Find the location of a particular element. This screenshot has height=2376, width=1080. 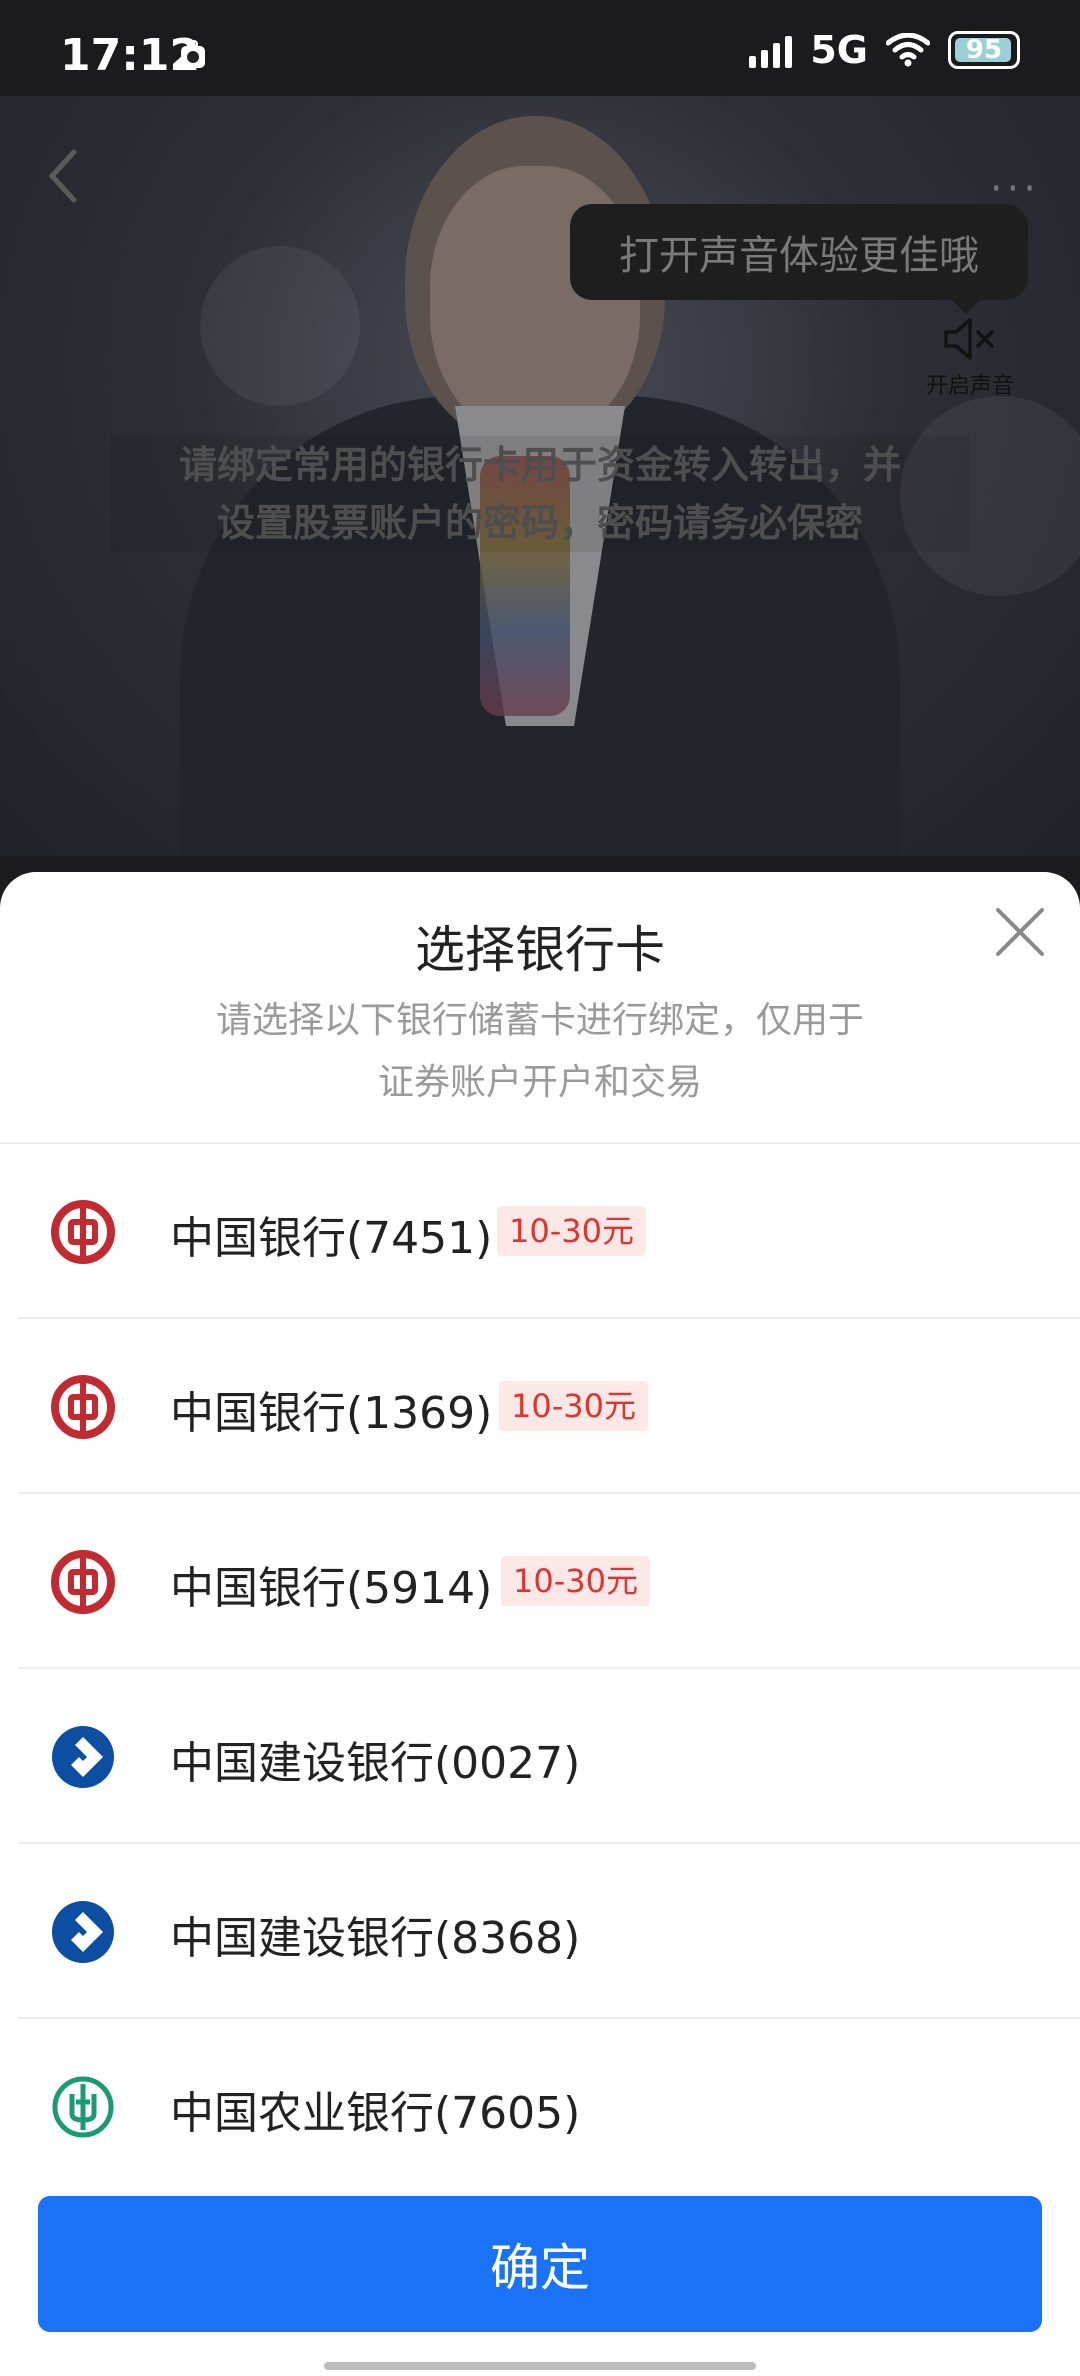

network-type: 5G is located at coordinates (839, 50).